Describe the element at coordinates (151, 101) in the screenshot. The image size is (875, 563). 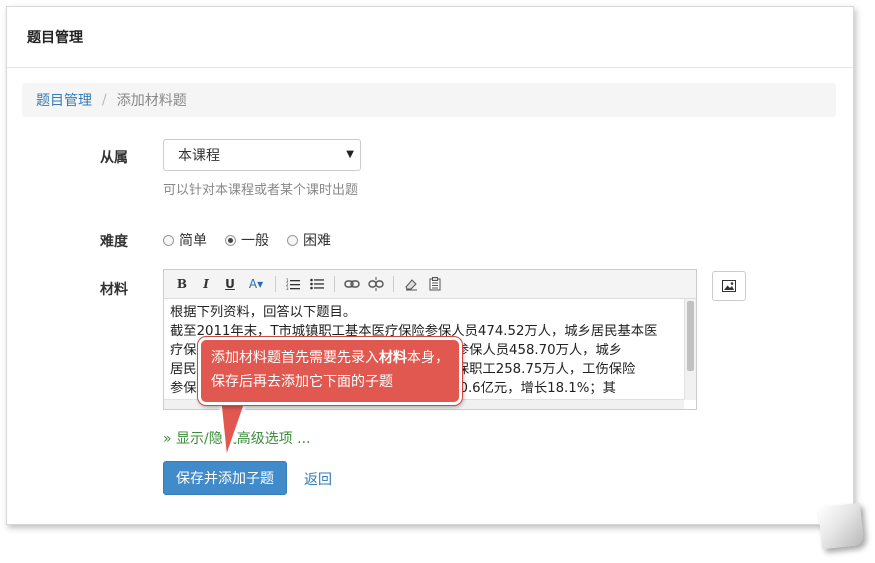
I see `breadcrumb-current: 添加材料题` at that location.